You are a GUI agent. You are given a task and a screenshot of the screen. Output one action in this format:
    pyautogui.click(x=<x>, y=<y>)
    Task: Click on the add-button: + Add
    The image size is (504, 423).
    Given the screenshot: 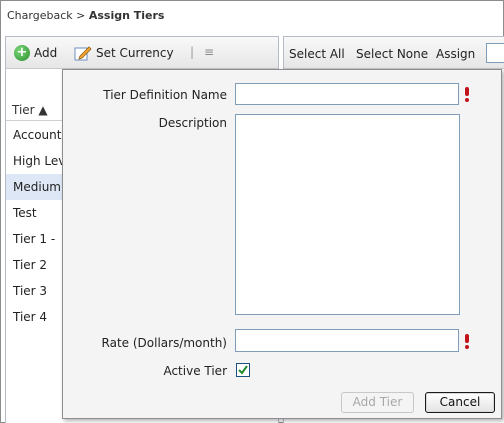 What is the action you would take?
    pyautogui.click(x=35, y=53)
    